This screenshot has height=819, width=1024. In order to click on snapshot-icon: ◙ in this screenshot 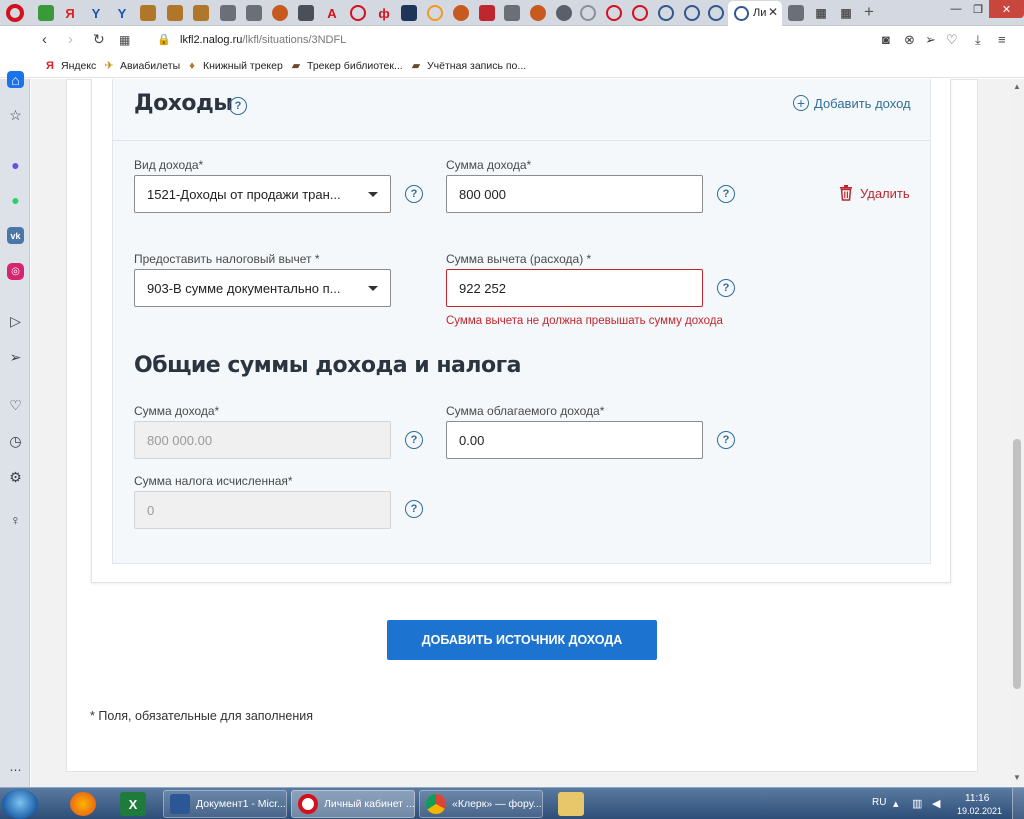, I will do `click(886, 39)`.